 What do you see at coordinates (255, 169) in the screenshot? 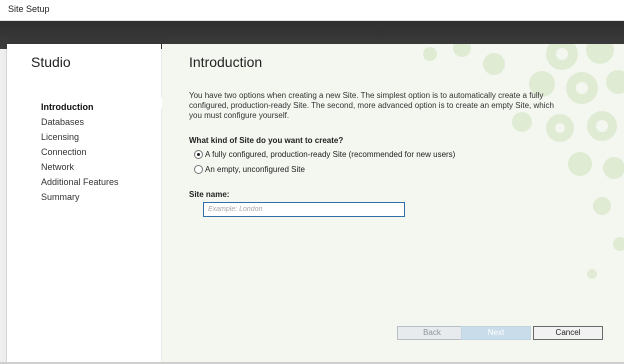
I see `radio-empty-site-label: An empty, unconfigured Site` at bounding box center [255, 169].